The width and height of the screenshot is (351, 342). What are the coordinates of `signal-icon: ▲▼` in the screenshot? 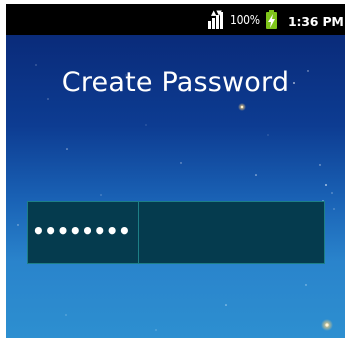 It's located at (217, 19).